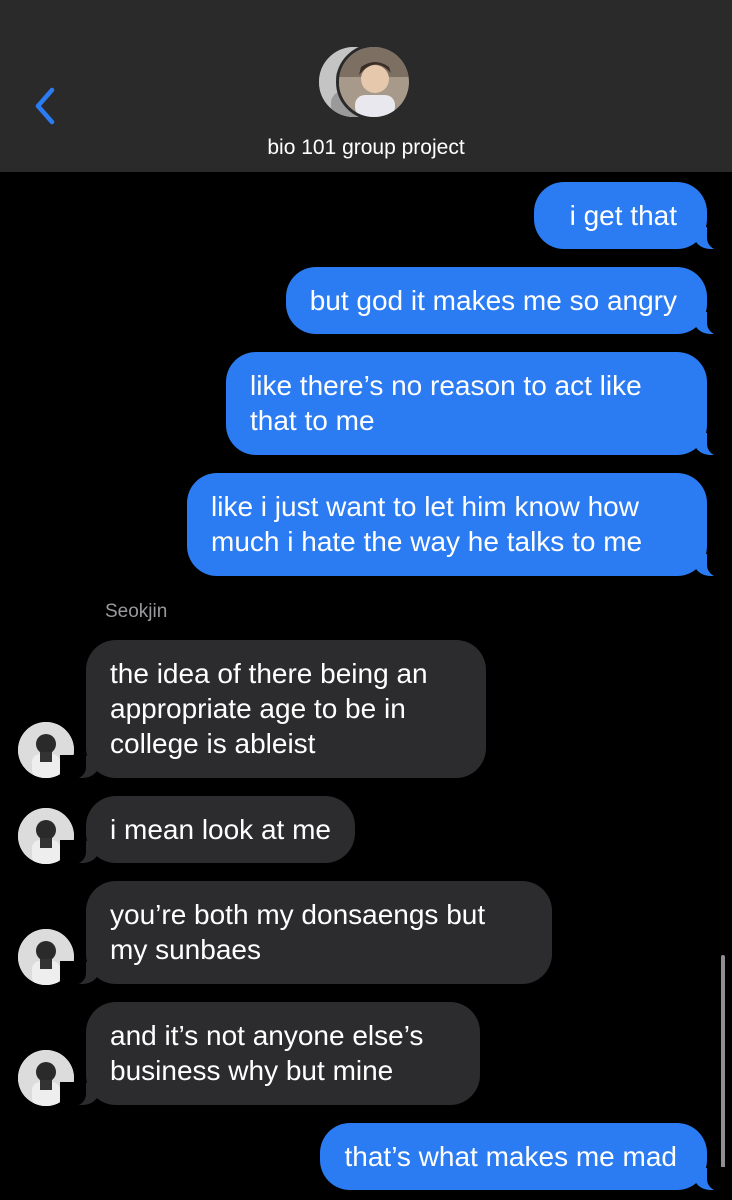  Describe the element at coordinates (136, 611) in the screenshot. I see `sender-name: Seokjin` at that location.